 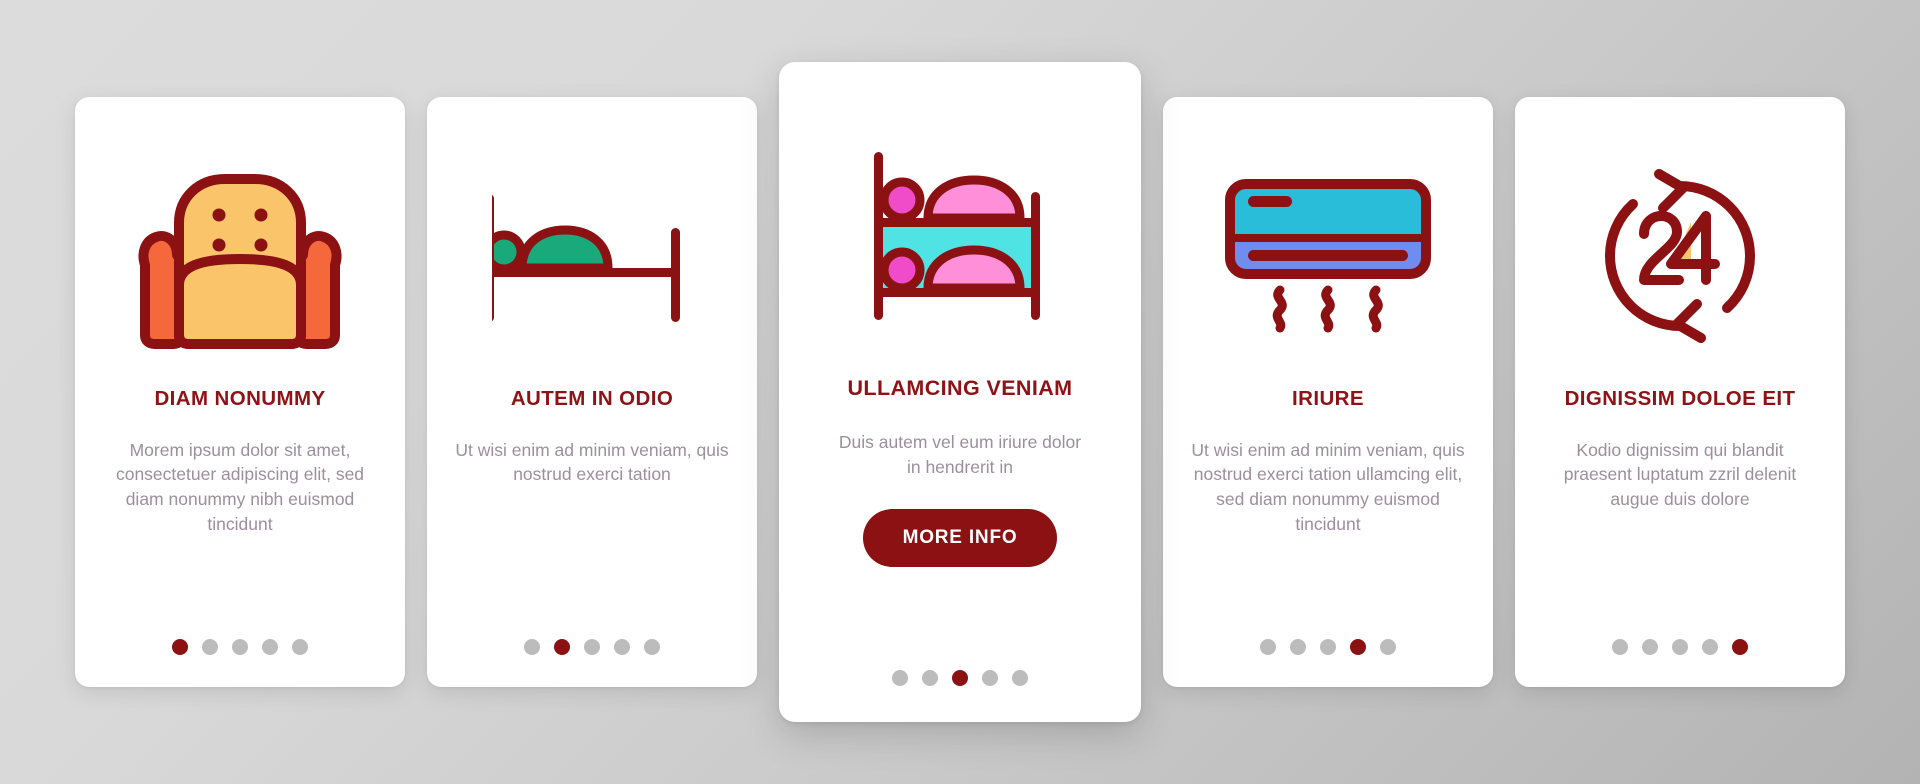 I want to click on more-info-button: MORE INFO, so click(x=960, y=538).